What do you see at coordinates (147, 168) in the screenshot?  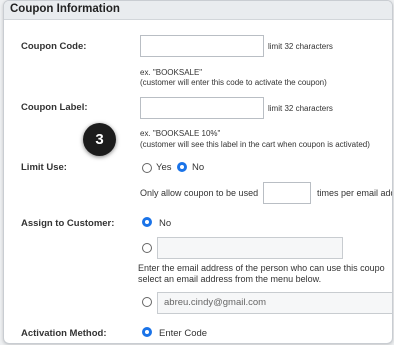 I see `limit-use-yes-radio` at bounding box center [147, 168].